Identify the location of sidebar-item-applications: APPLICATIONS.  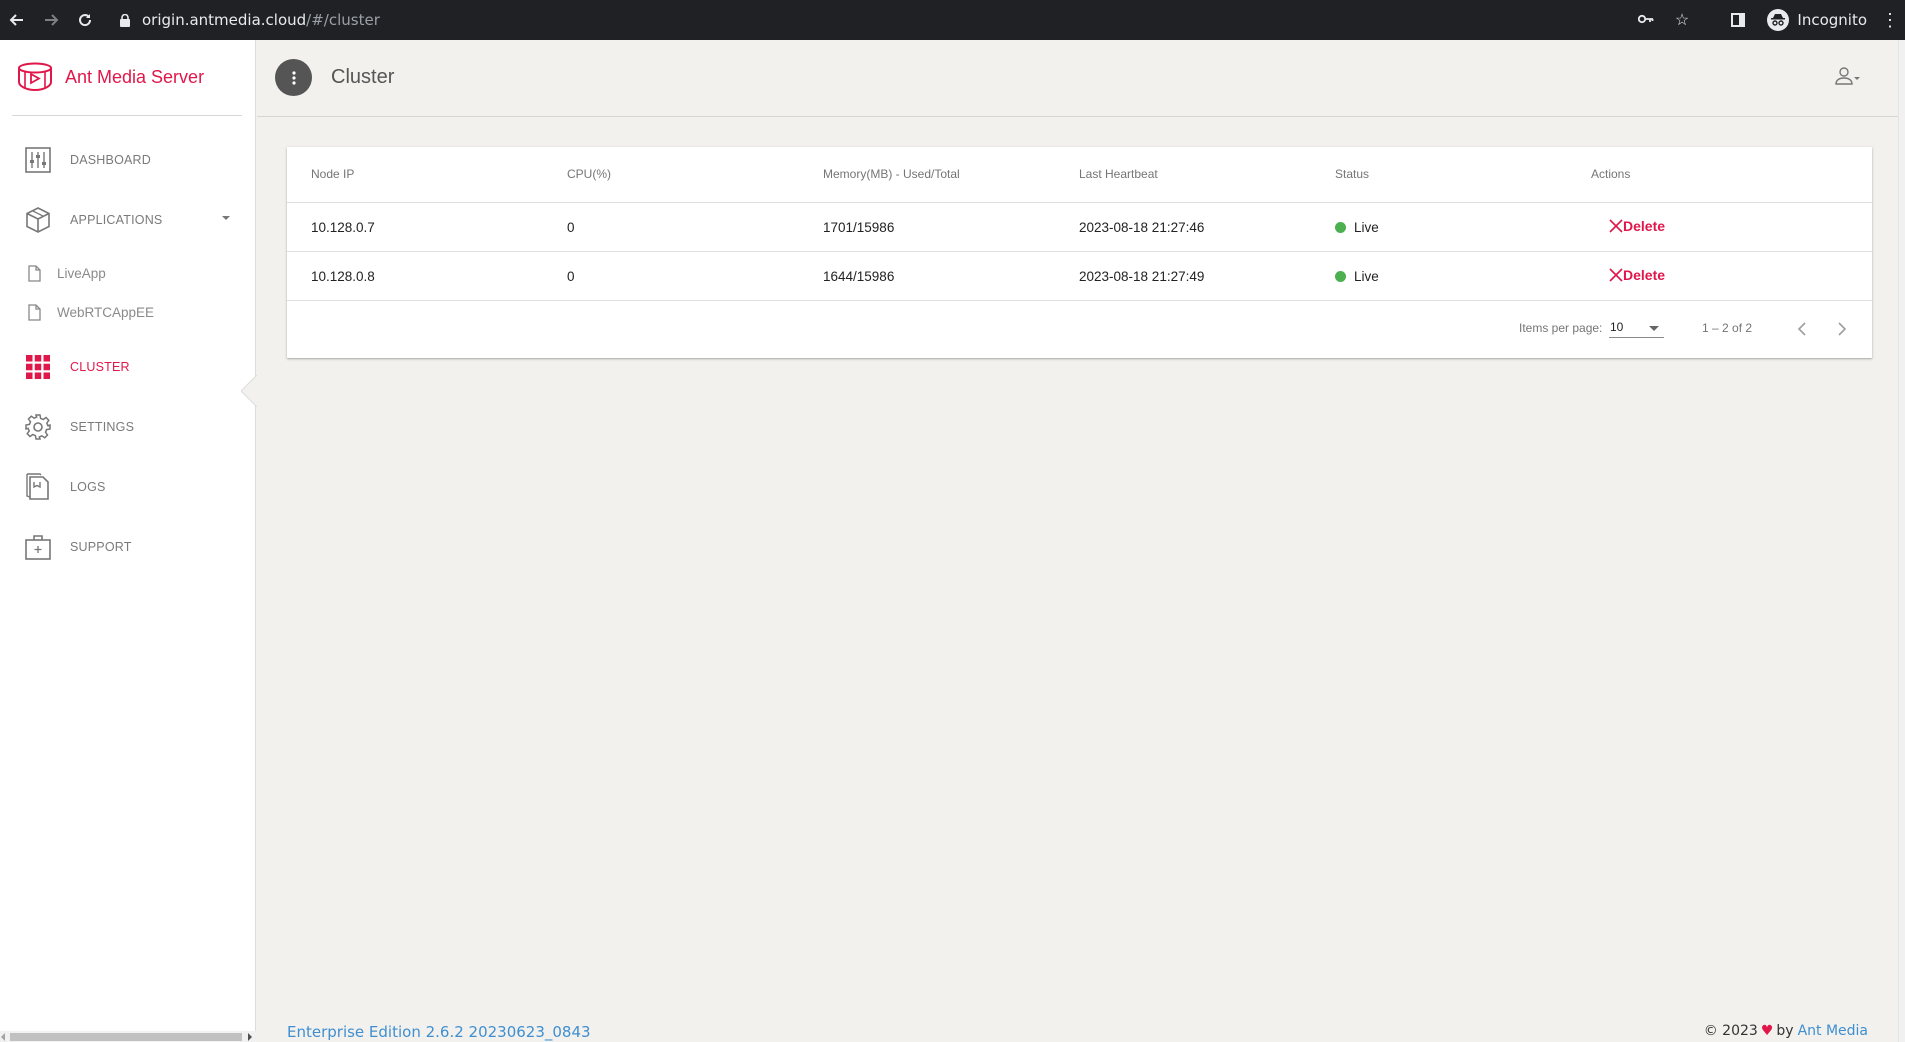
(93, 220).